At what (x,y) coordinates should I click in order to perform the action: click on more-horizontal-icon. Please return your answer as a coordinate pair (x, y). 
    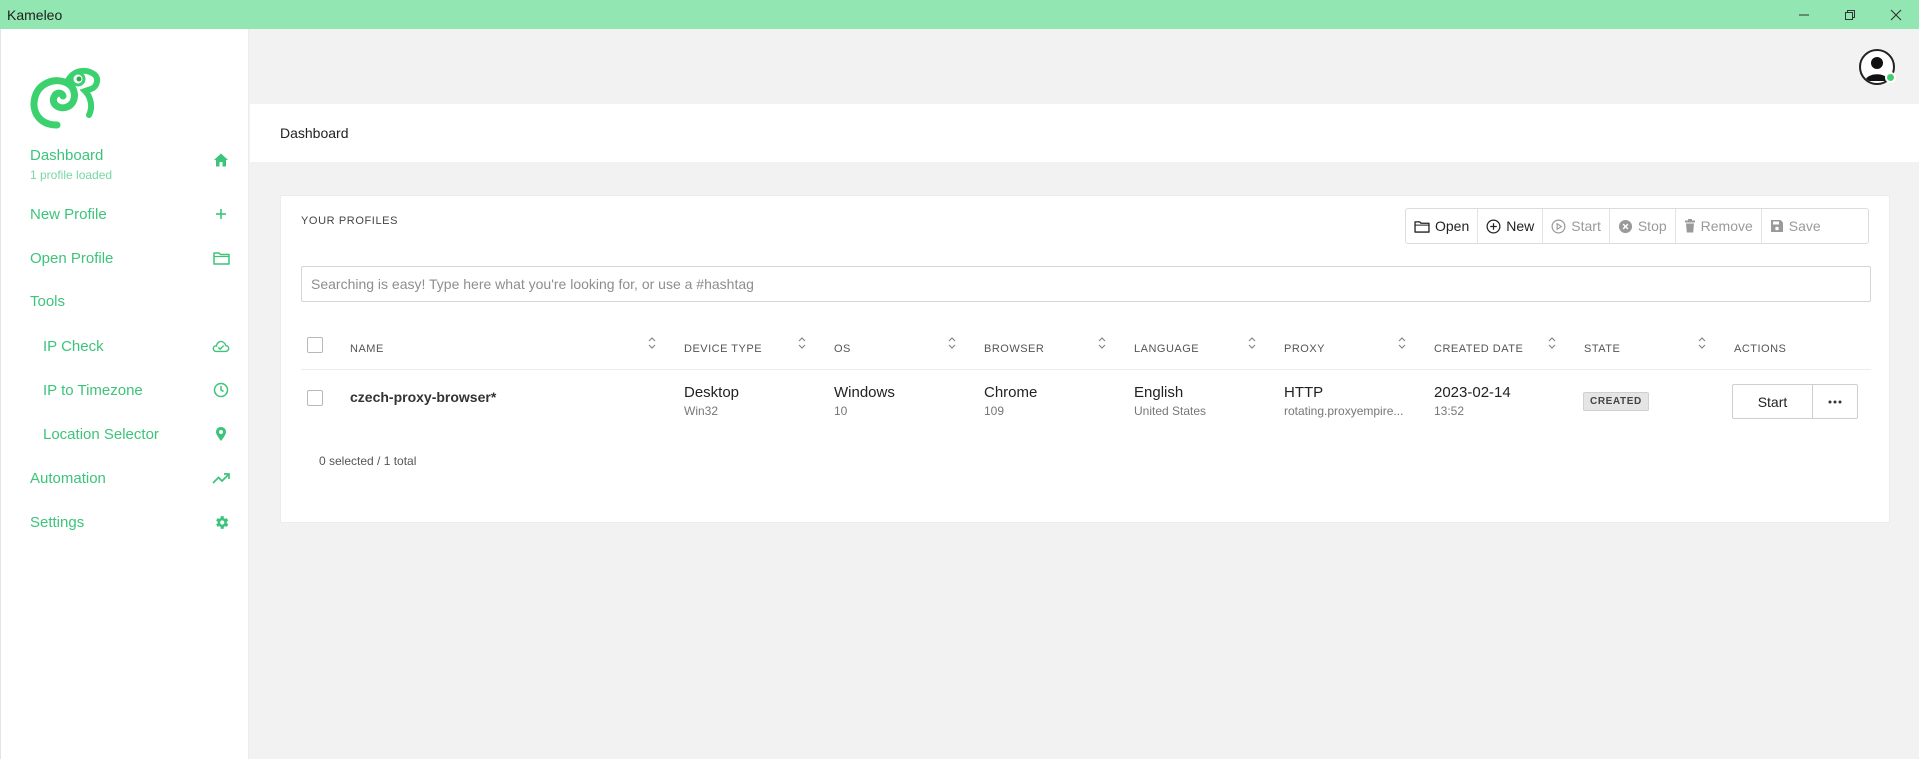
    Looking at the image, I should click on (1835, 401).